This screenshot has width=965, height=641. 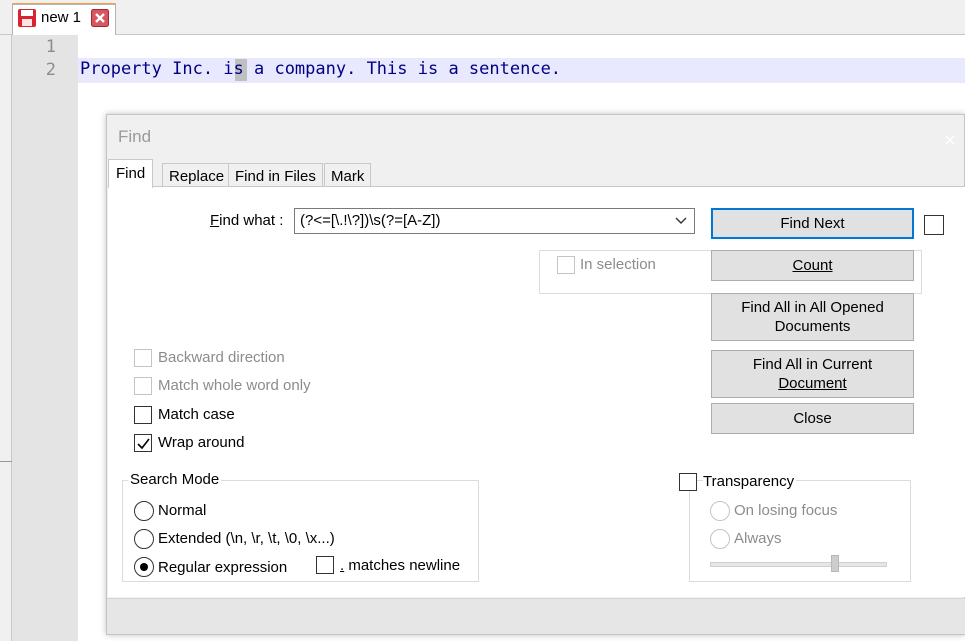 I want to click on find-next-button: Find Next, so click(x=812, y=223).